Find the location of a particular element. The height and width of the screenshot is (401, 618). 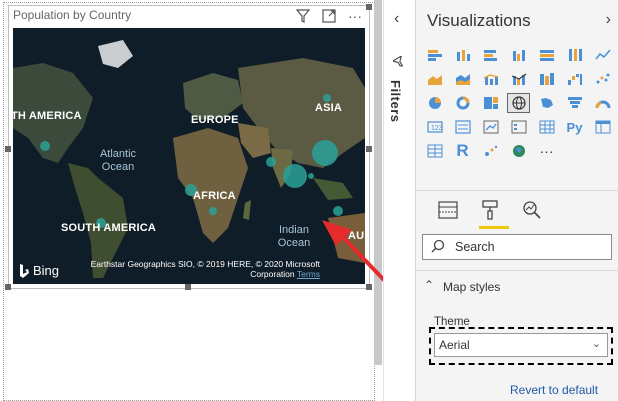

r-visual-icon: R is located at coordinates (462, 150).